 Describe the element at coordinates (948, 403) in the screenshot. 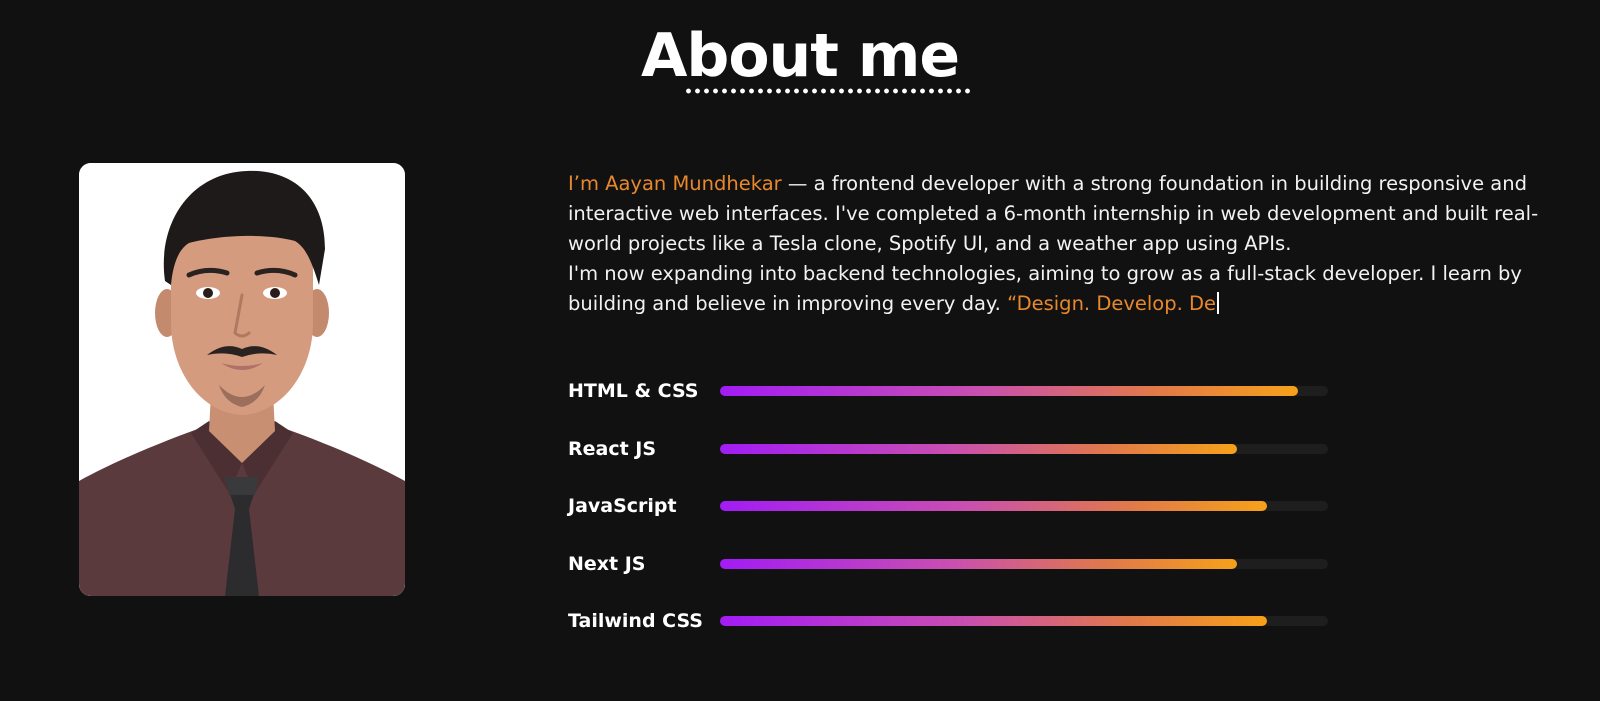

I see `skill-row: HTML & CSS` at that location.